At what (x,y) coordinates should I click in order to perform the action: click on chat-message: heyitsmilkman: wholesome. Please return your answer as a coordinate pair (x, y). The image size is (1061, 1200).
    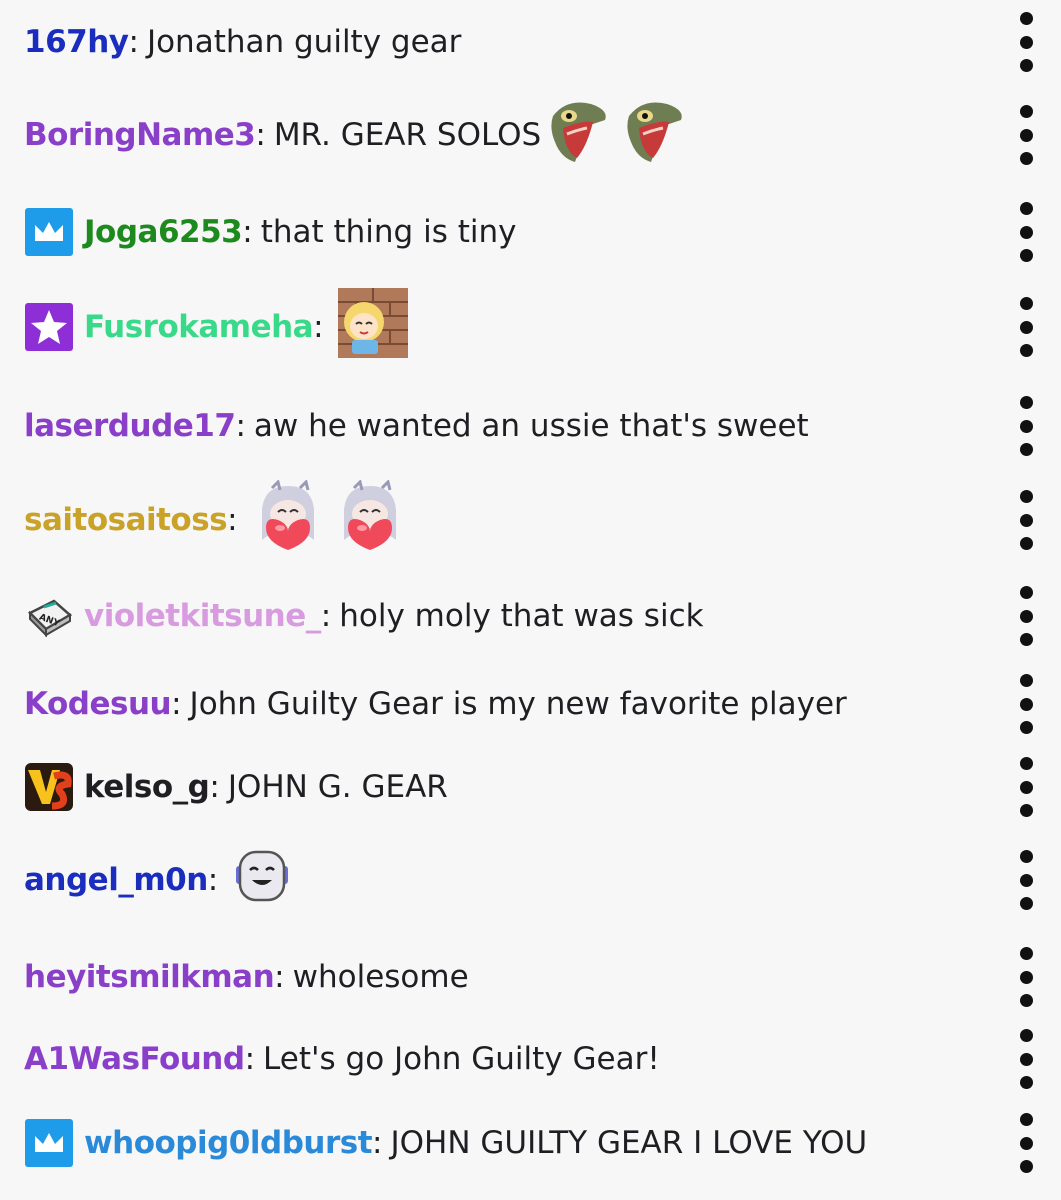
    Looking at the image, I should click on (542, 977).